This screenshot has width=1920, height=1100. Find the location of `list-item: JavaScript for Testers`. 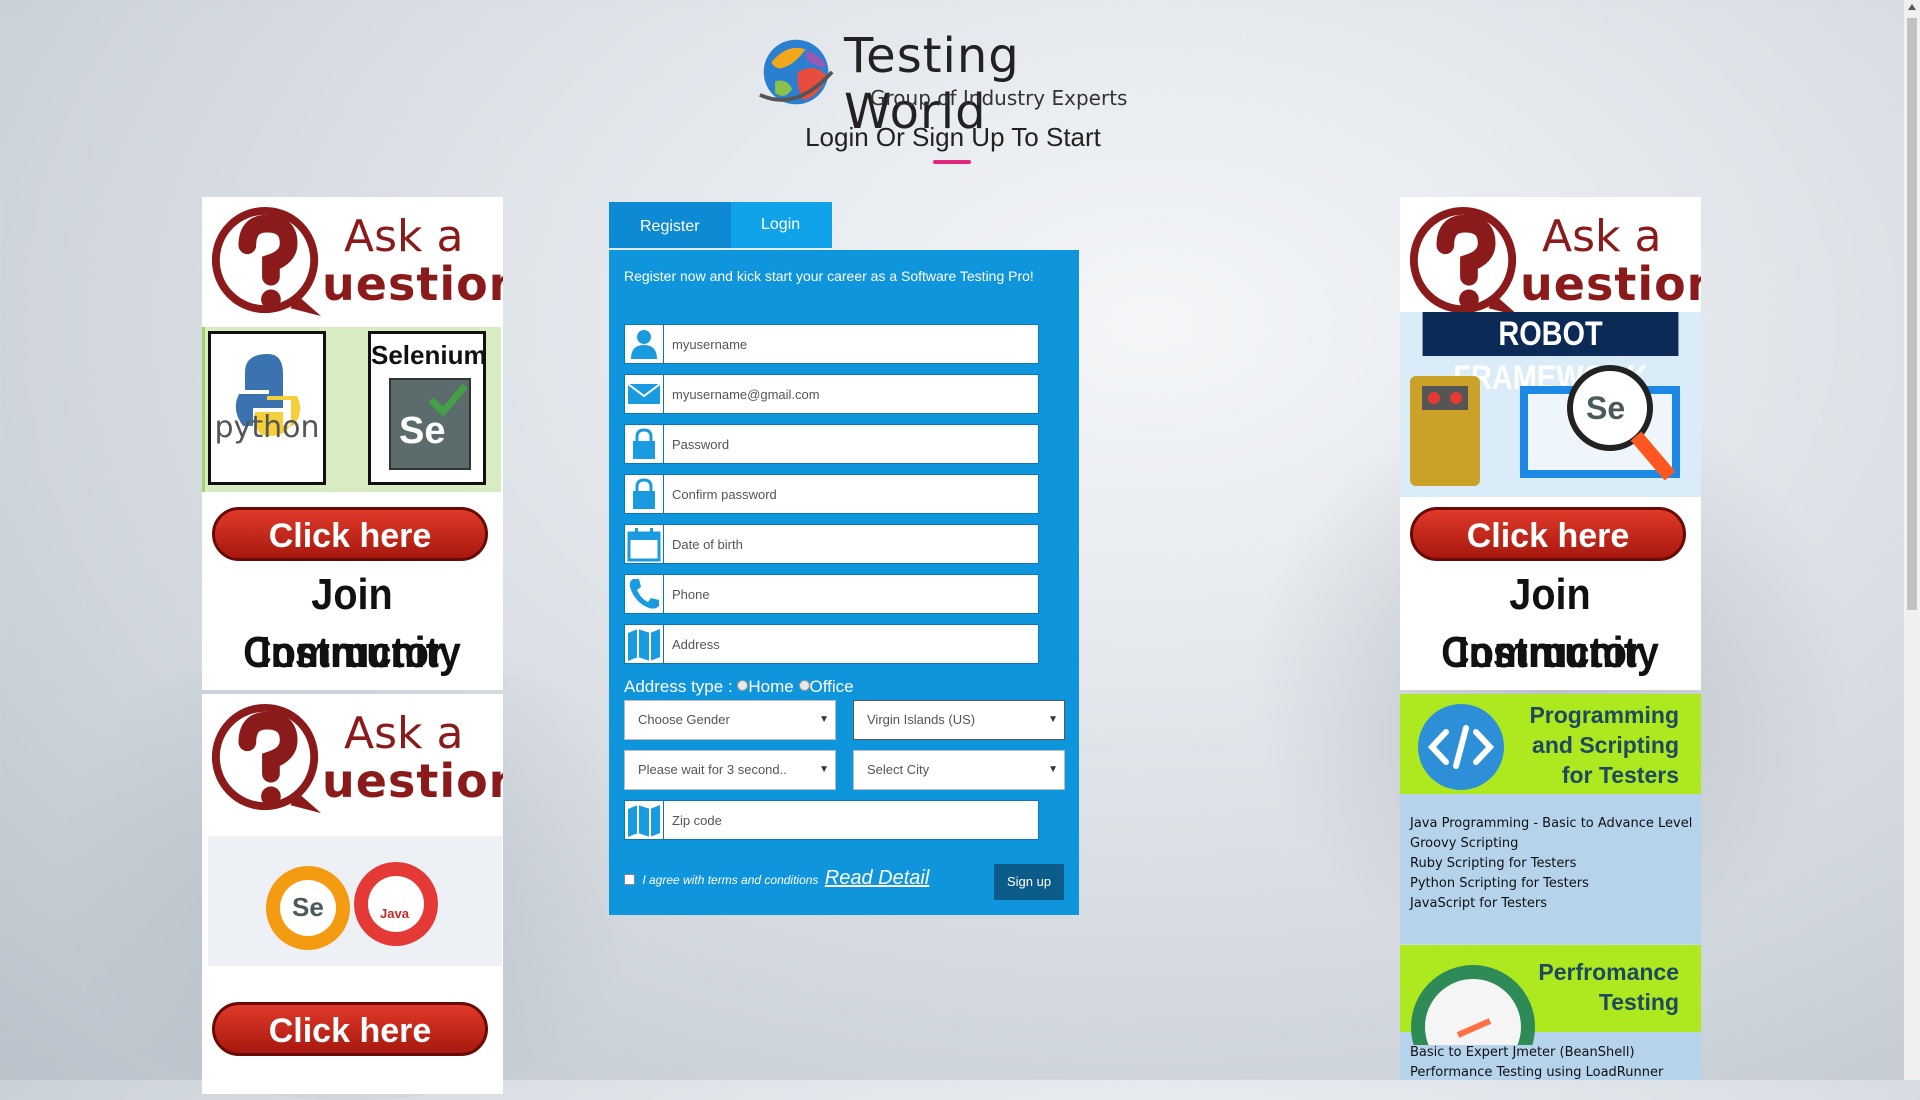

list-item: JavaScript for Testers is located at coordinates (1551, 904).